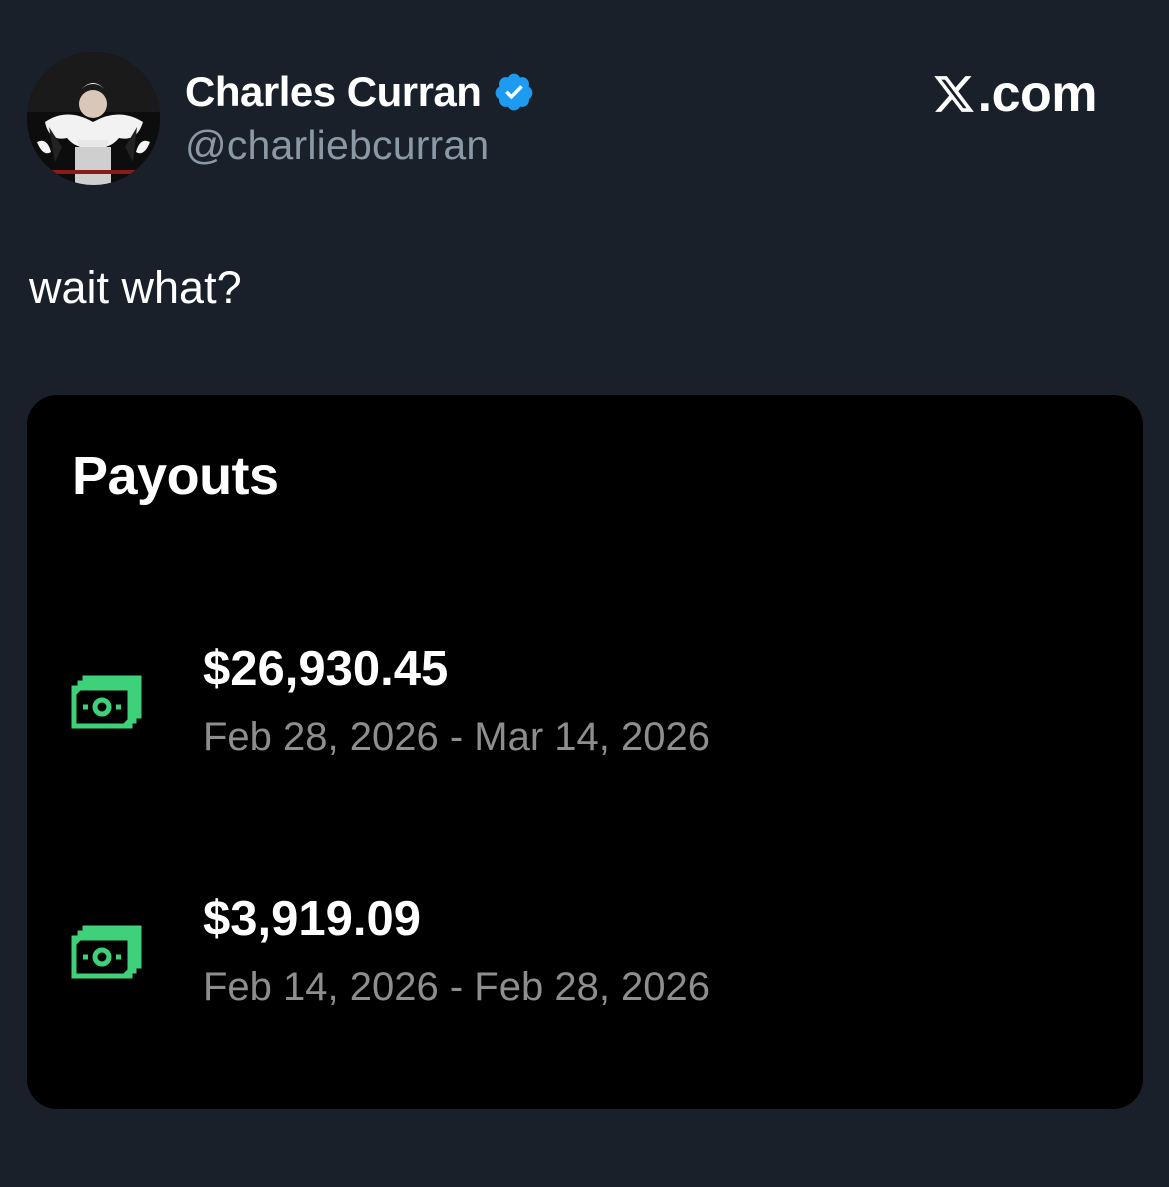 The image size is (1169, 1187). I want to click on payout-item: $3,919.09 Feb 14, 2026 - Feb 28, 2026, so click(585, 955).